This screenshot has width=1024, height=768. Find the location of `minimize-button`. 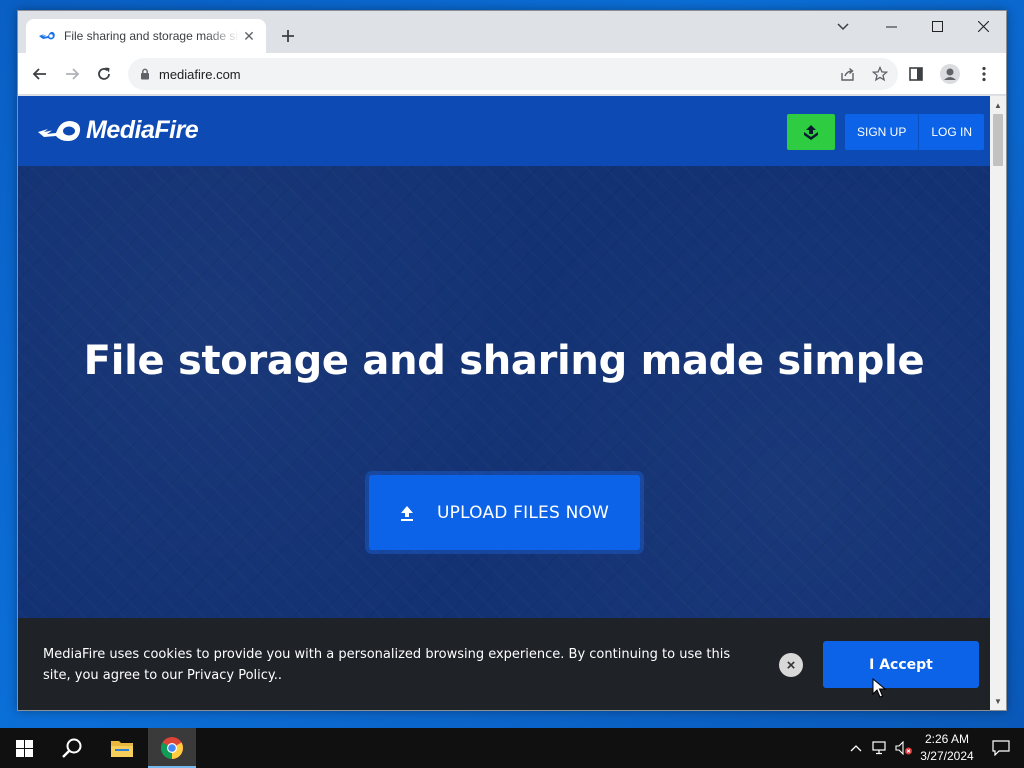

minimize-button is located at coordinates (891, 26).